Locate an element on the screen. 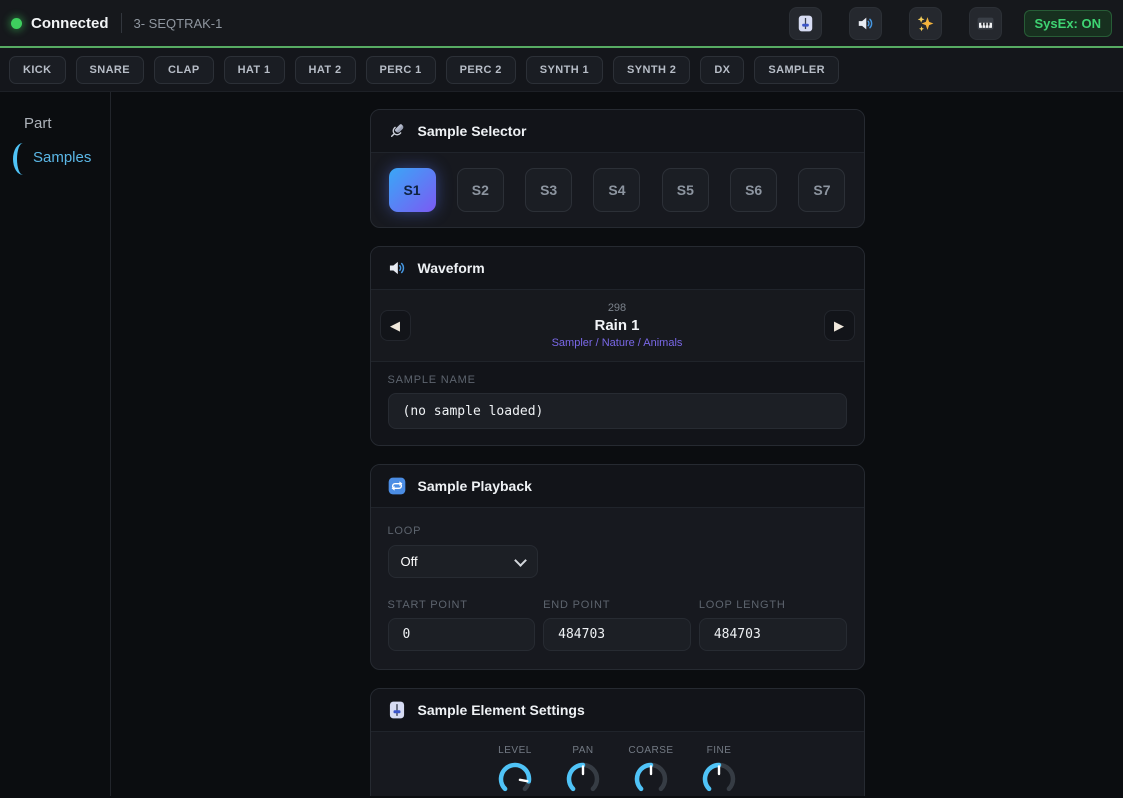  sample-slot-s7: S7 is located at coordinates (822, 190).